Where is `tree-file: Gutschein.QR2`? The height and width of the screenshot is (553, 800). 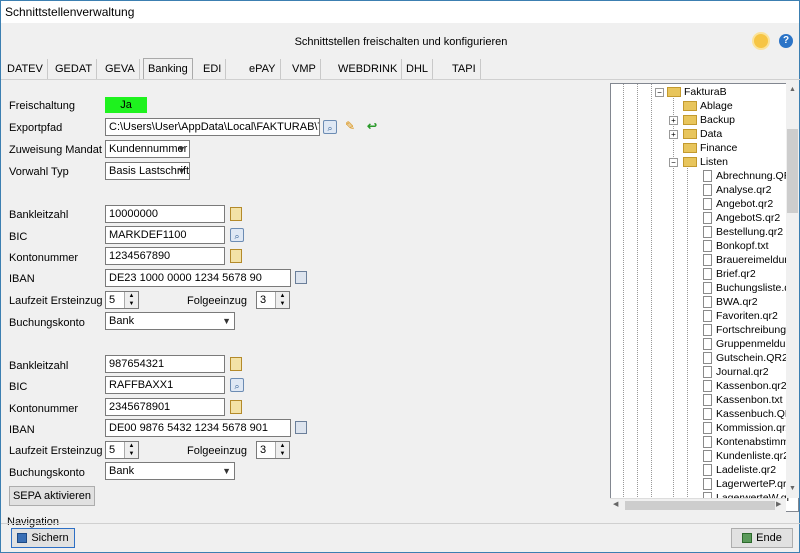 tree-file: Gutschein.QR2 is located at coordinates (745, 359).